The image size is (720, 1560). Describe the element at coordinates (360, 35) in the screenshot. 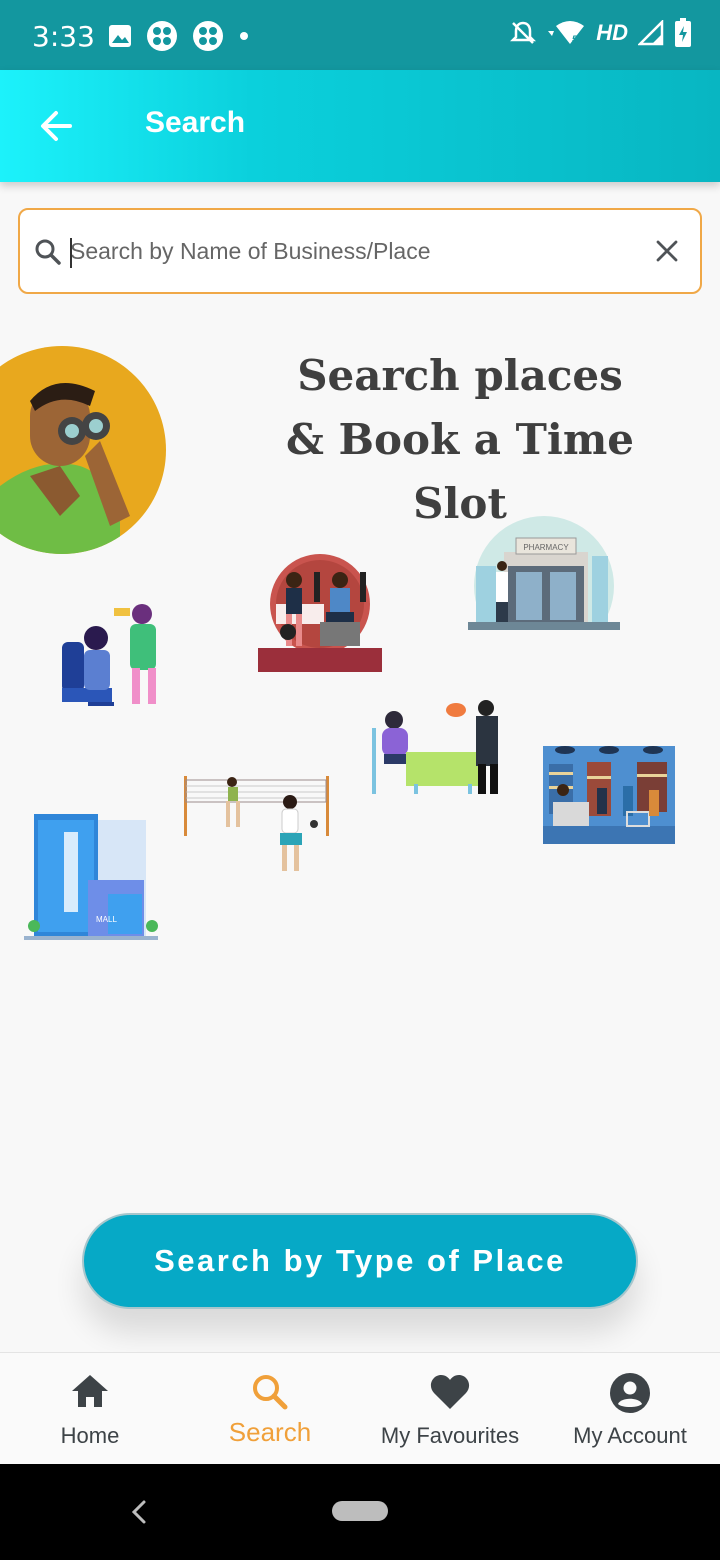

I see `status-bar: 3:33 5 HD` at that location.